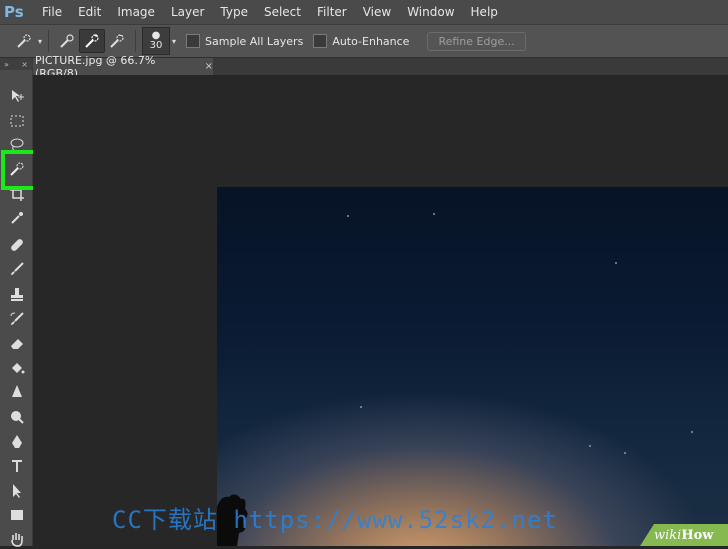 The image size is (728, 549). I want to click on dodge-tool-icon, so click(17, 417).